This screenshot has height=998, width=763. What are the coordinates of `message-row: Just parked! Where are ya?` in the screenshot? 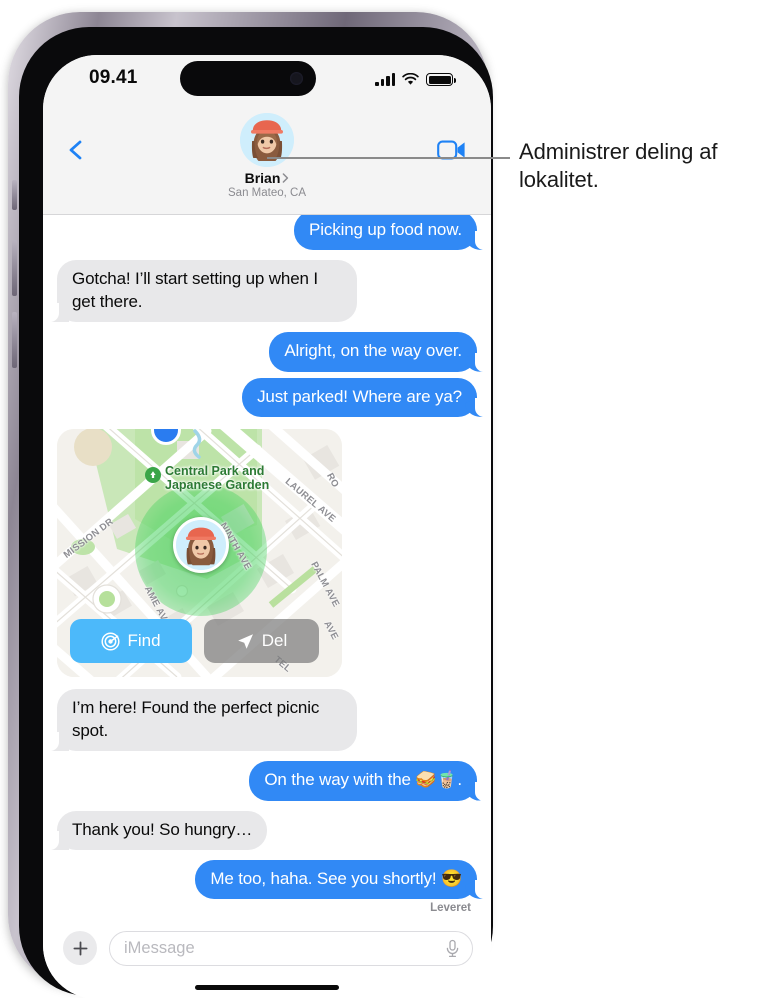 It's located at (267, 397).